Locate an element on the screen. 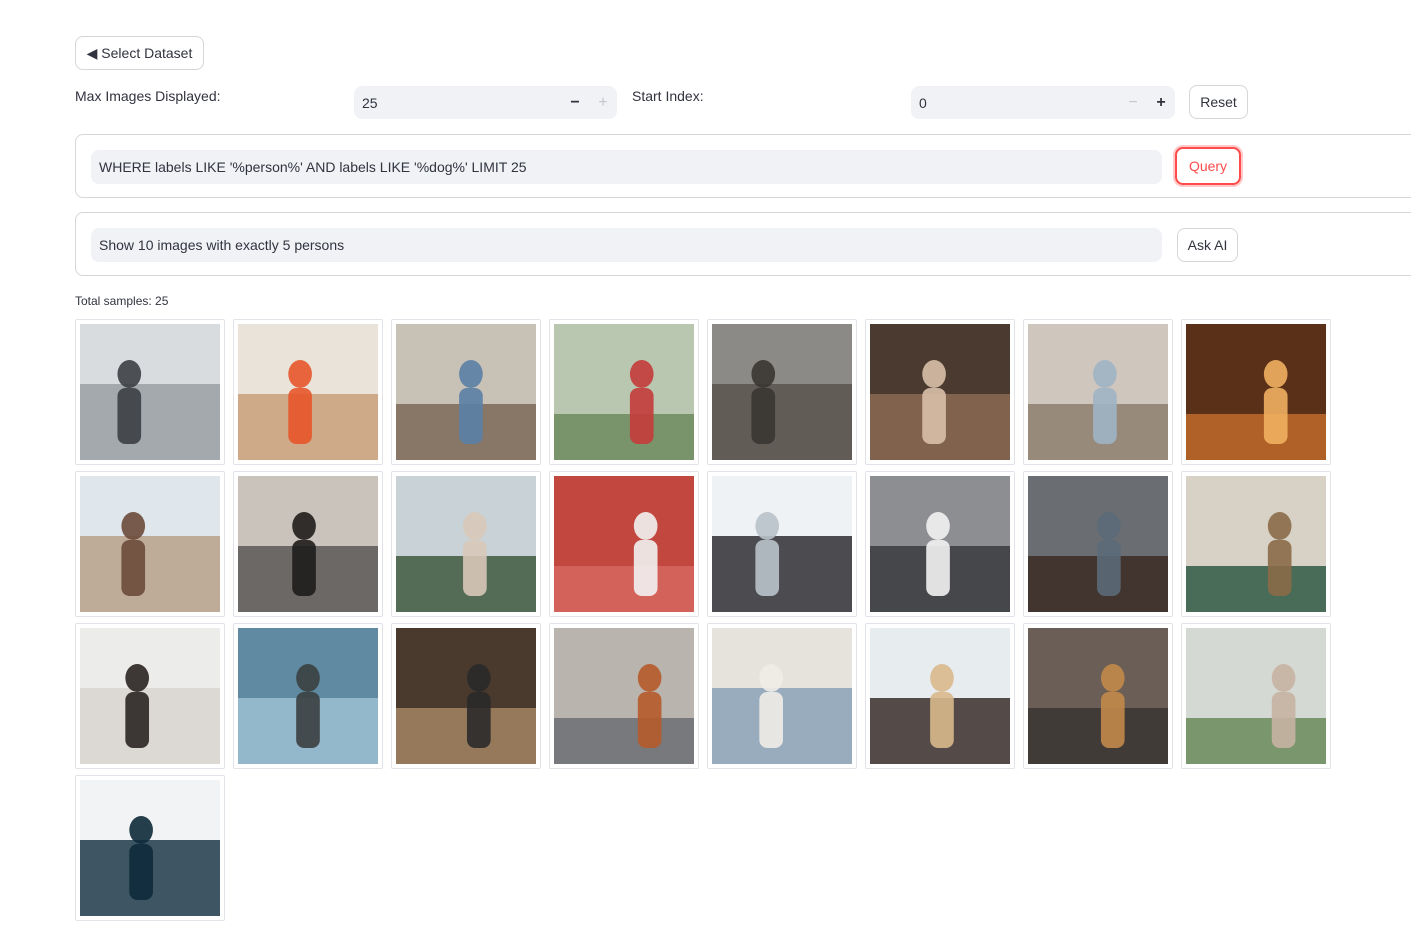  reset-button: Reset is located at coordinates (1218, 102).